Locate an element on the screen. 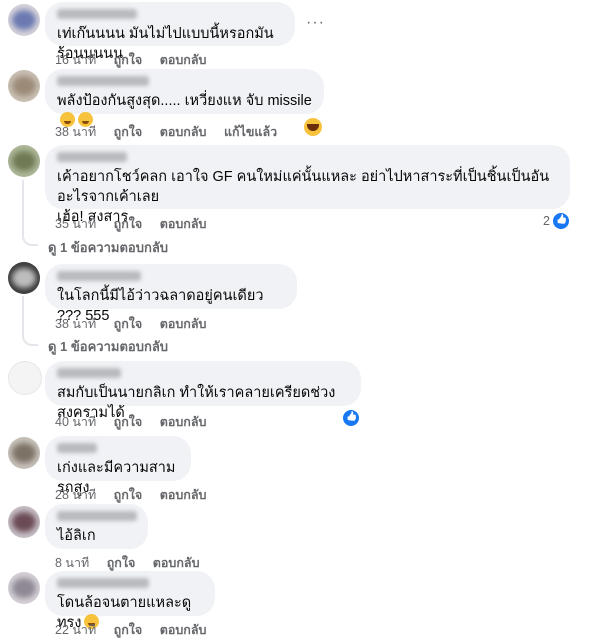  comment-bubble: ในโลกนี้มีไอ้ว่าวฉลาดอยู่คนเดียว ??? 555 is located at coordinates (171, 294).